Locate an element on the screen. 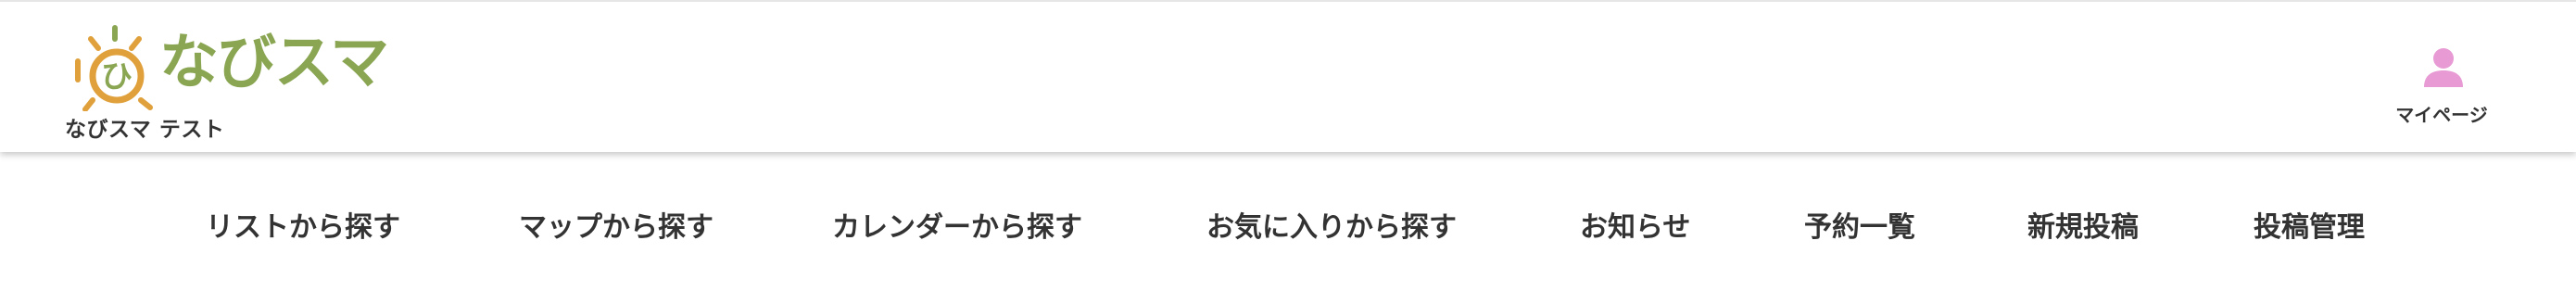 This screenshot has height=304, width=2576. site-name: なびスマ テスト is located at coordinates (145, 130).